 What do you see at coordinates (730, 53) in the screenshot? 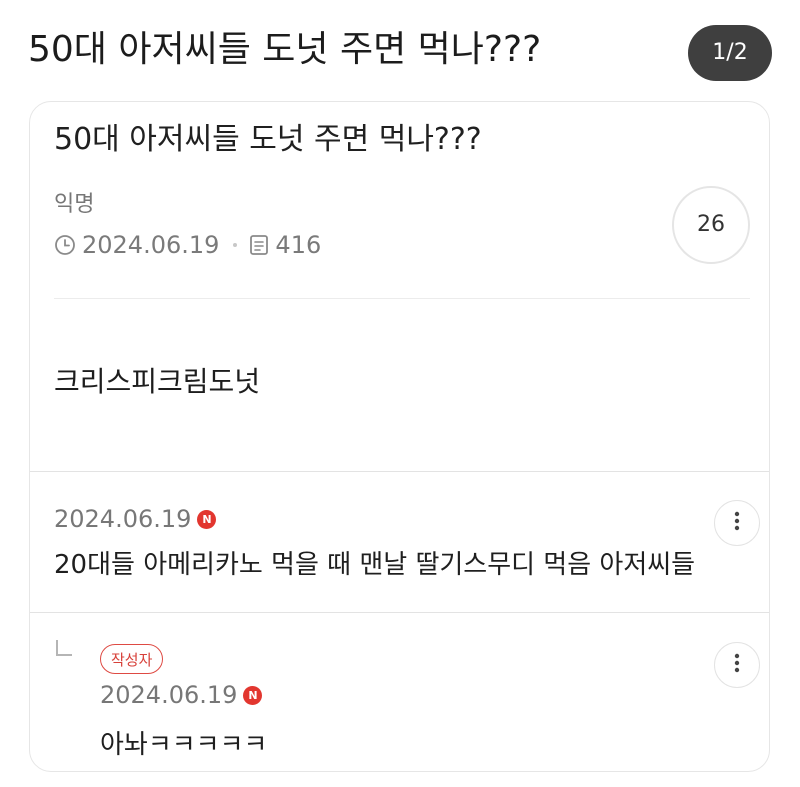
I see `page-counter-badge: 1/2` at bounding box center [730, 53].